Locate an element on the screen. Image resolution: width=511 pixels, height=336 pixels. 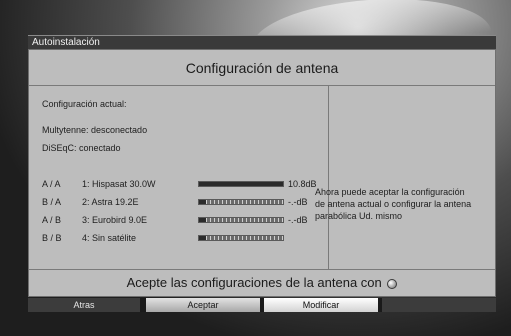
satellite-name: 3: Eurobird 9.0E is located at coordinates (115, 220).